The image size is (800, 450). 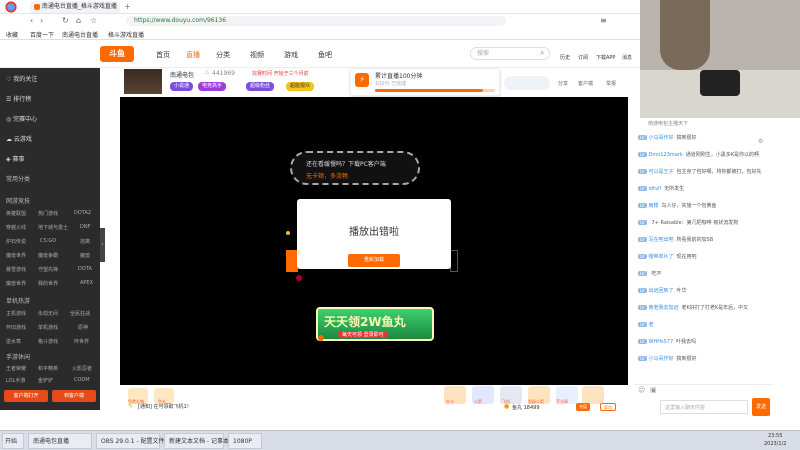 What do you see at coordinates (130, 441) in the screenshot?
I see `task-obs: OBS 29.0.1 - 配置文件` at bounding box center [130, 441].